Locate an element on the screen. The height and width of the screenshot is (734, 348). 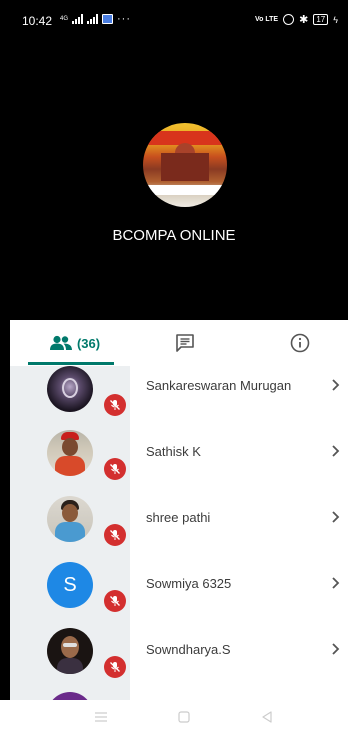
tab-people: (36) is located at coordinates (75, 343).